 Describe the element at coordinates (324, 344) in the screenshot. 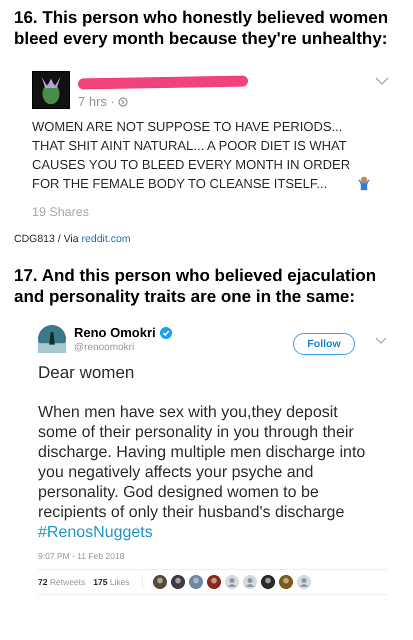

I see `follow-button: Follow` at that location.